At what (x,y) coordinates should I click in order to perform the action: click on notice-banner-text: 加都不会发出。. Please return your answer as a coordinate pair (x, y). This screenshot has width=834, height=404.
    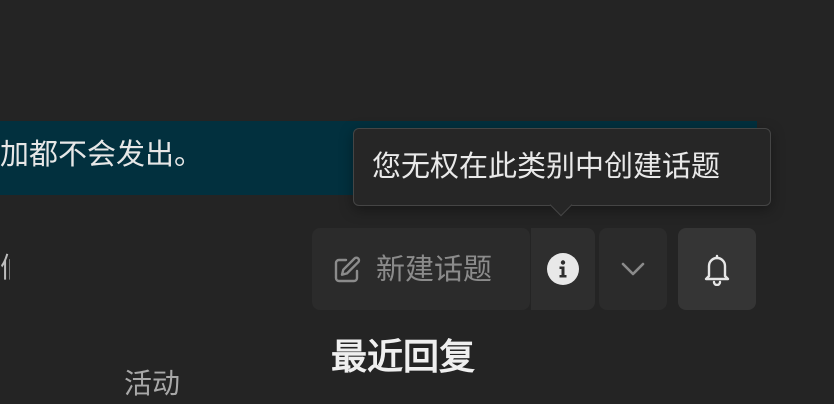
    Looking at the image, I should click on (102, 154).